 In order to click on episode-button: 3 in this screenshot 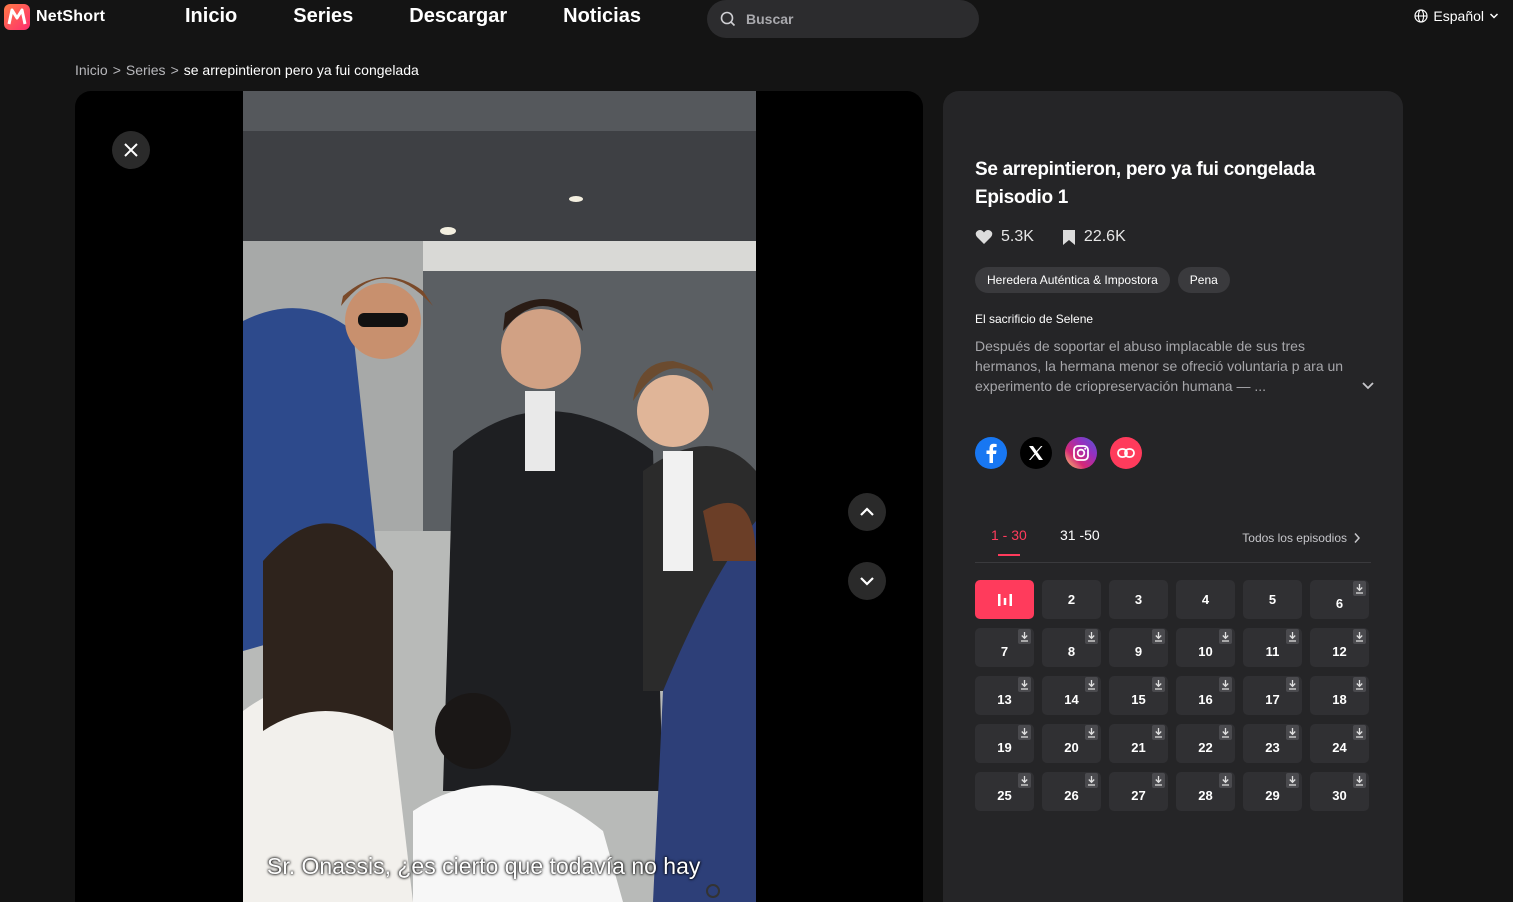, I will do `click(1138, 599)`.